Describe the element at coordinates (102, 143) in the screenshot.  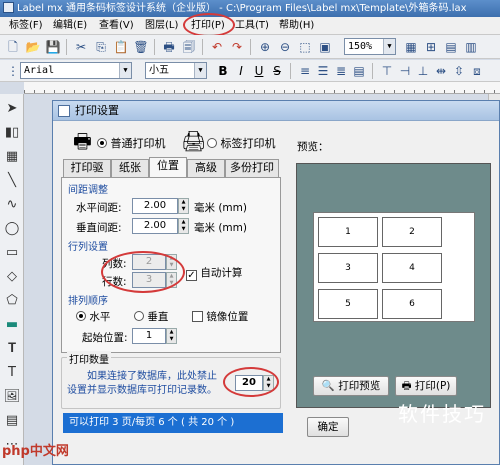
I see `normal-printer-radio` at that location.